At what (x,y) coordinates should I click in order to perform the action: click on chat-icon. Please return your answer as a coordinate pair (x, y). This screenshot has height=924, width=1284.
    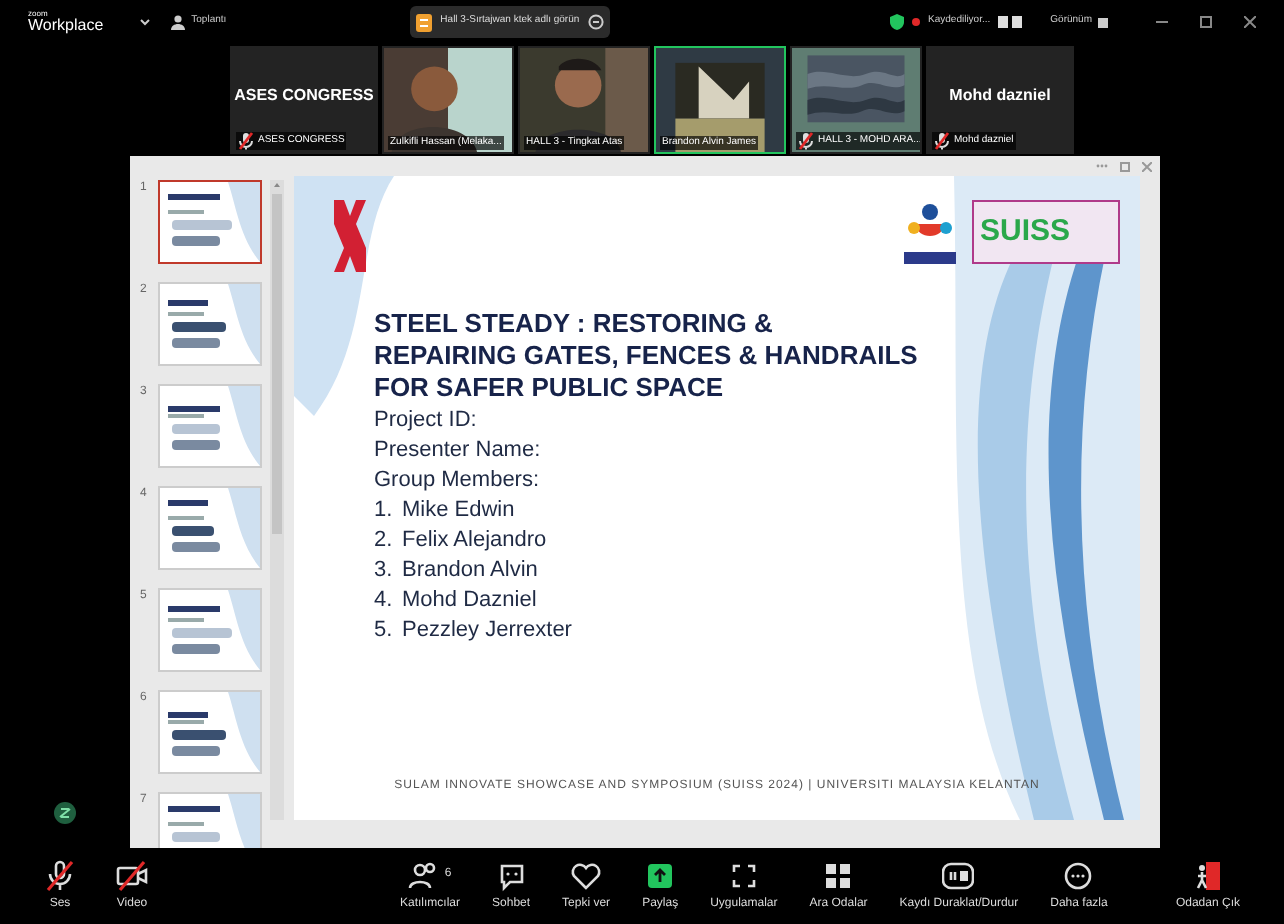
    Looking at the image, I should click on (511, 875).